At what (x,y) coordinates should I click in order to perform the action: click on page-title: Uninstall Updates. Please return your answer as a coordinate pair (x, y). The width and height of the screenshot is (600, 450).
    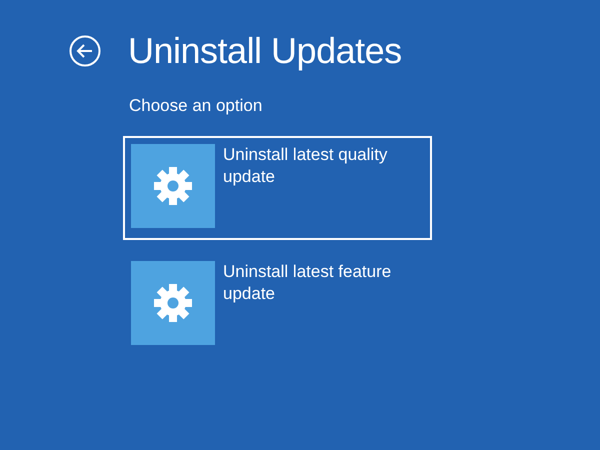
    Looking at the image, I should click on (265, 51).